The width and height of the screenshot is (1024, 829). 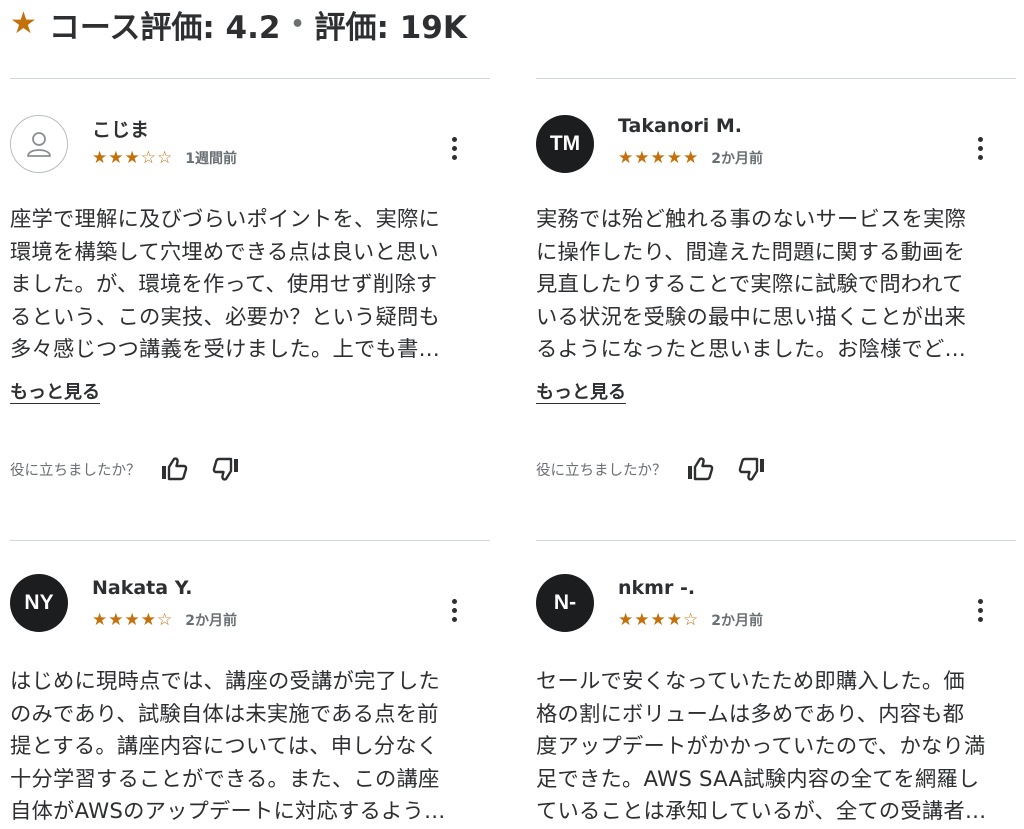 I want to click on rating-row: ★★★★★ 2か月前, so click(x=690, y=158).